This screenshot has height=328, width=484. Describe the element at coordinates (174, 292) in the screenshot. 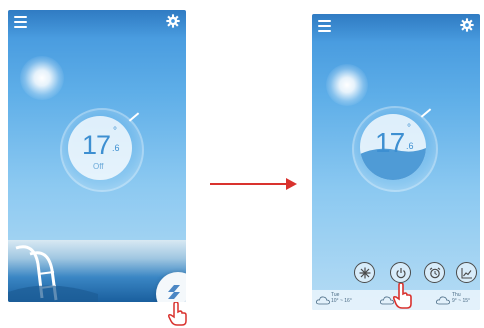

I see `double-chevron-icon` at that location.